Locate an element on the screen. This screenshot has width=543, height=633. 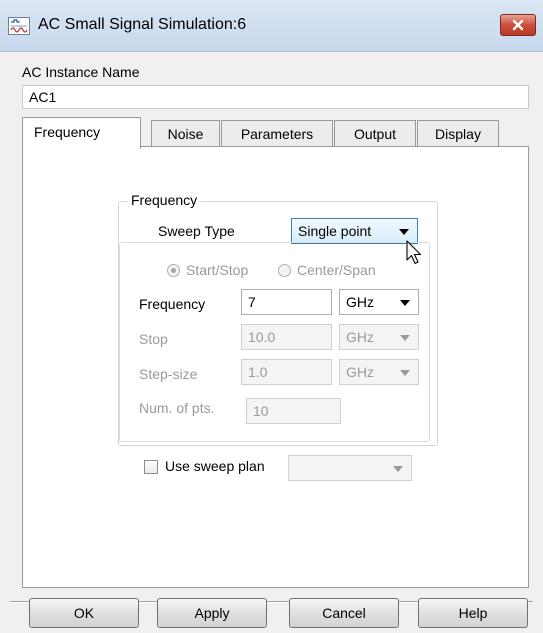
window-title: AC Small Signal Simulation:6 is located at coordinates (142, 24).